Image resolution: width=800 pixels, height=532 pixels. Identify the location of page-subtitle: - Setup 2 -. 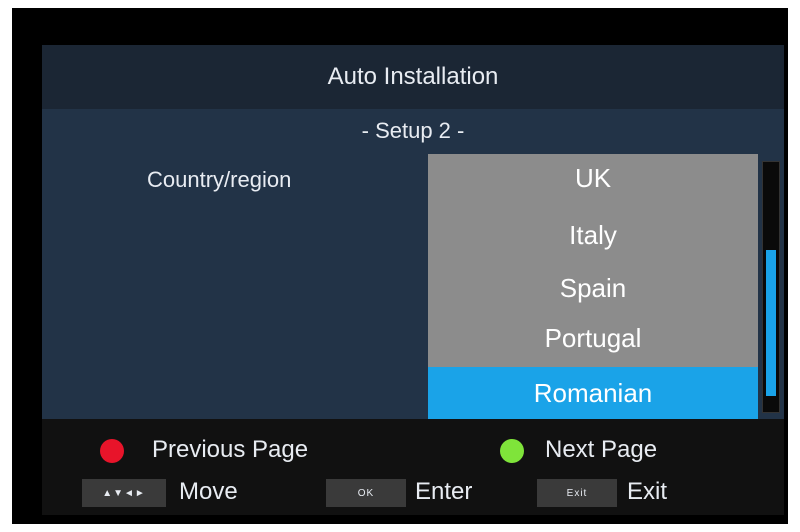
(413, 130).